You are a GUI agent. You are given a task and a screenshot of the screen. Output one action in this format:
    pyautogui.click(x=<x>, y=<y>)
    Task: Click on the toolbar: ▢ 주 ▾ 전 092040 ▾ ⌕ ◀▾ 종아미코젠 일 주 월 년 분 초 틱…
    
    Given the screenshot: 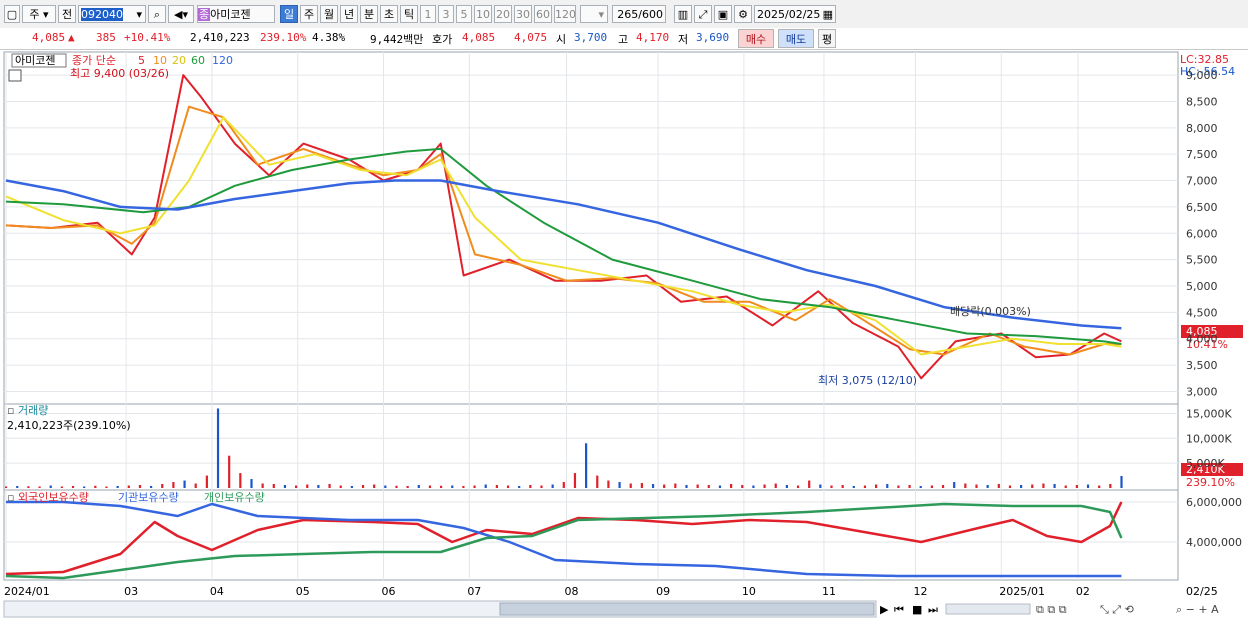 What is the action you would take?
    pyautogui.click(x=624, y=14)
    